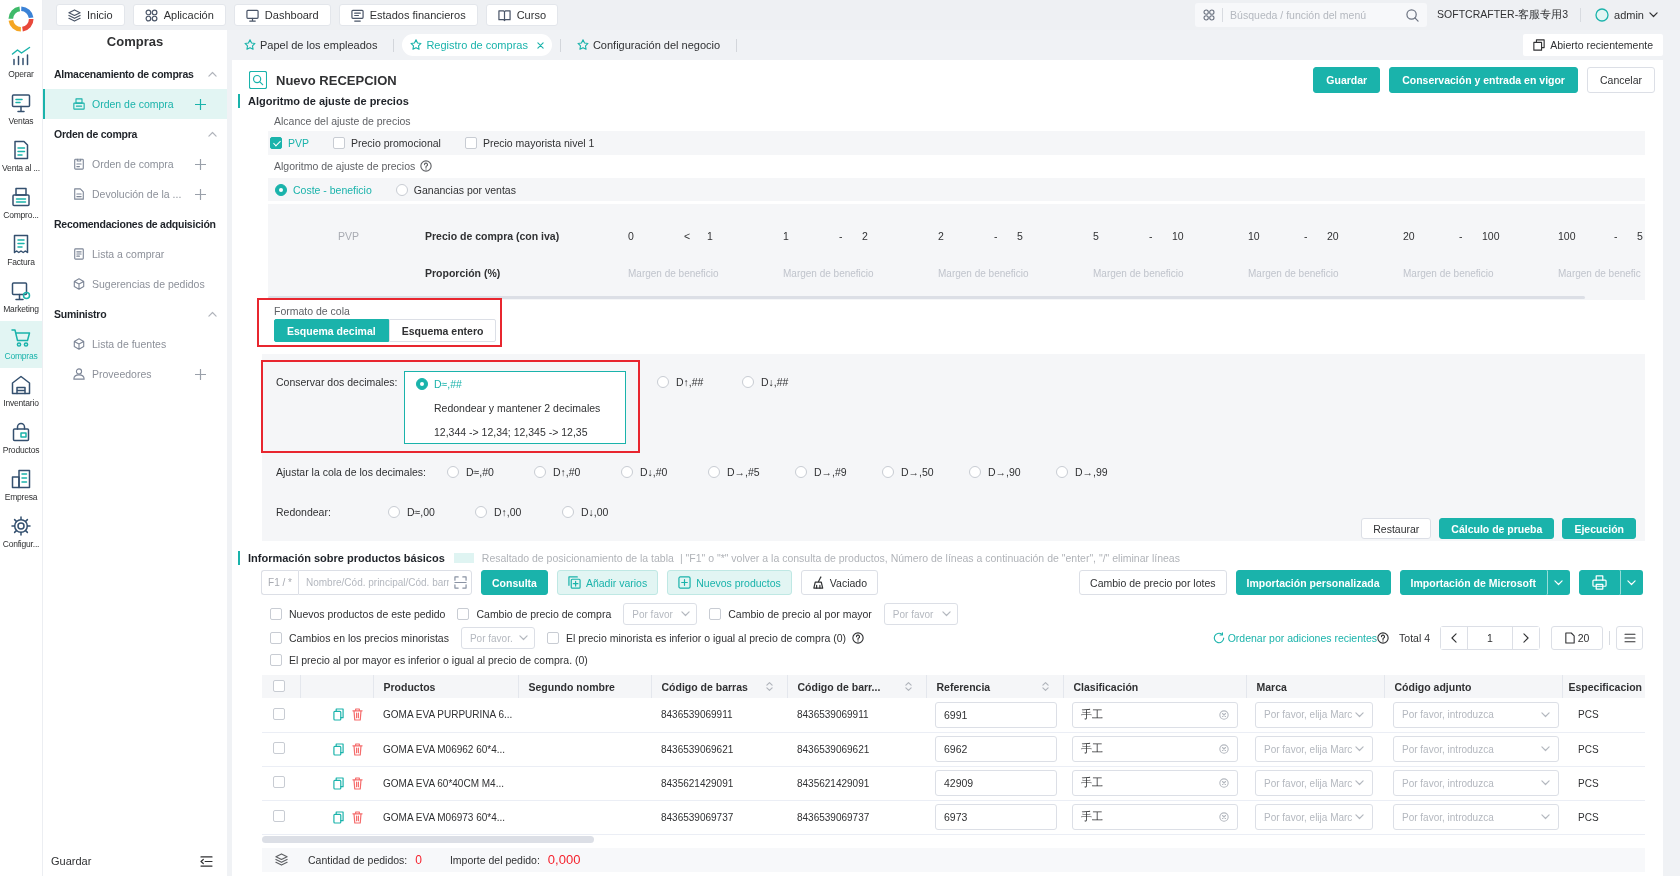  What do you see at coordinates (996, 783) in the screenshot?
I see `reference-input: 42909` at bounding box center [996, 783].